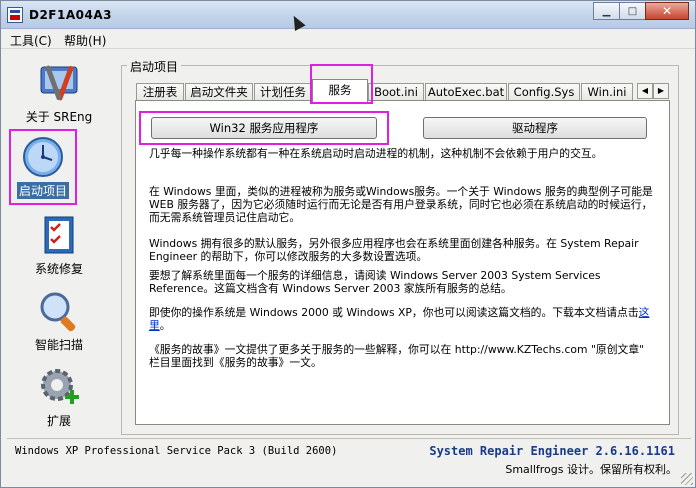  Describe the element at coordinates (85, 40) in the screenshot. I see `menu-help: 帮助(H)` at that location.